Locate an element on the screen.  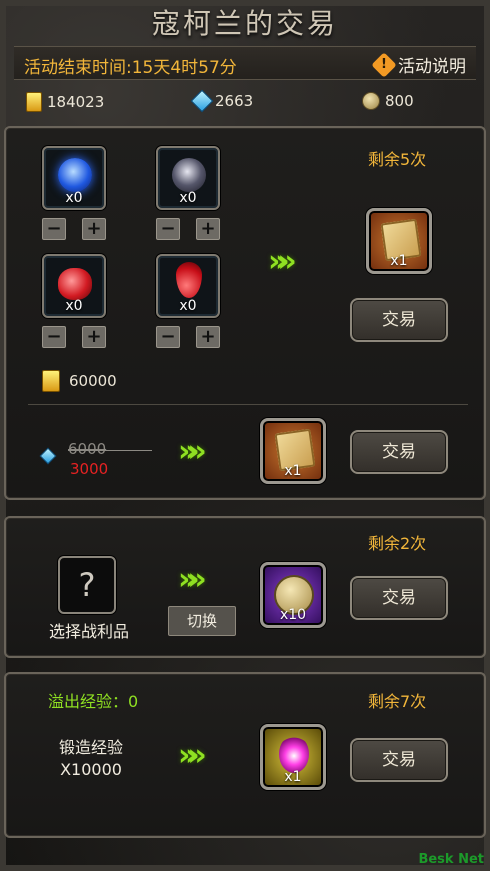
gold-cost: 60000 is located at coordinates (79, 381).